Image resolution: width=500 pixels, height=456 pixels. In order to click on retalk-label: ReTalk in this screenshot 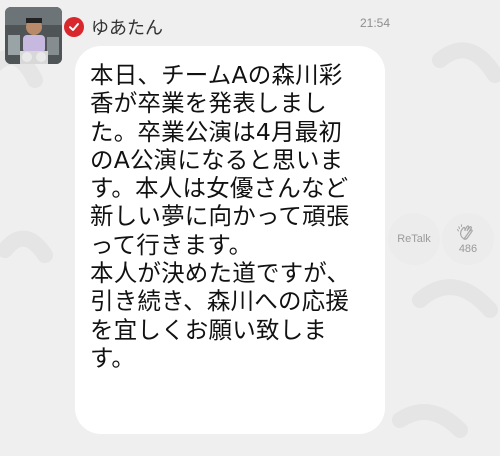, I will do `click(414, 239)`.